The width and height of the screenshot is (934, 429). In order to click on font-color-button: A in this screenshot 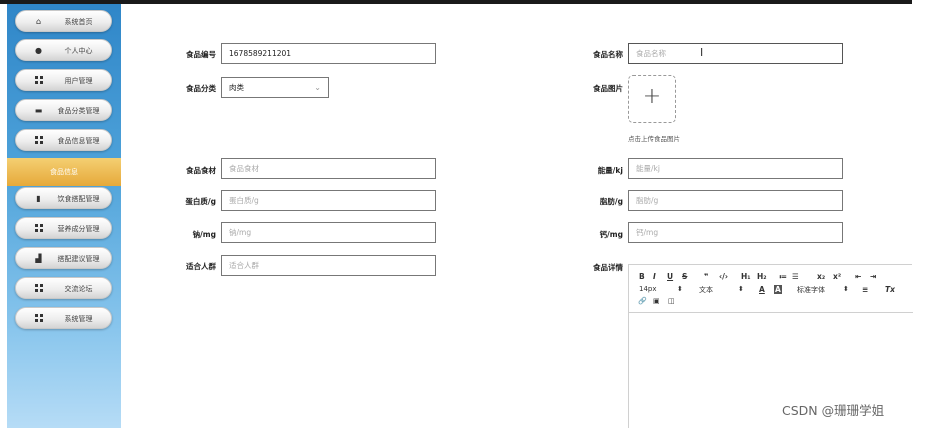, I will do `click(762, 289)`.